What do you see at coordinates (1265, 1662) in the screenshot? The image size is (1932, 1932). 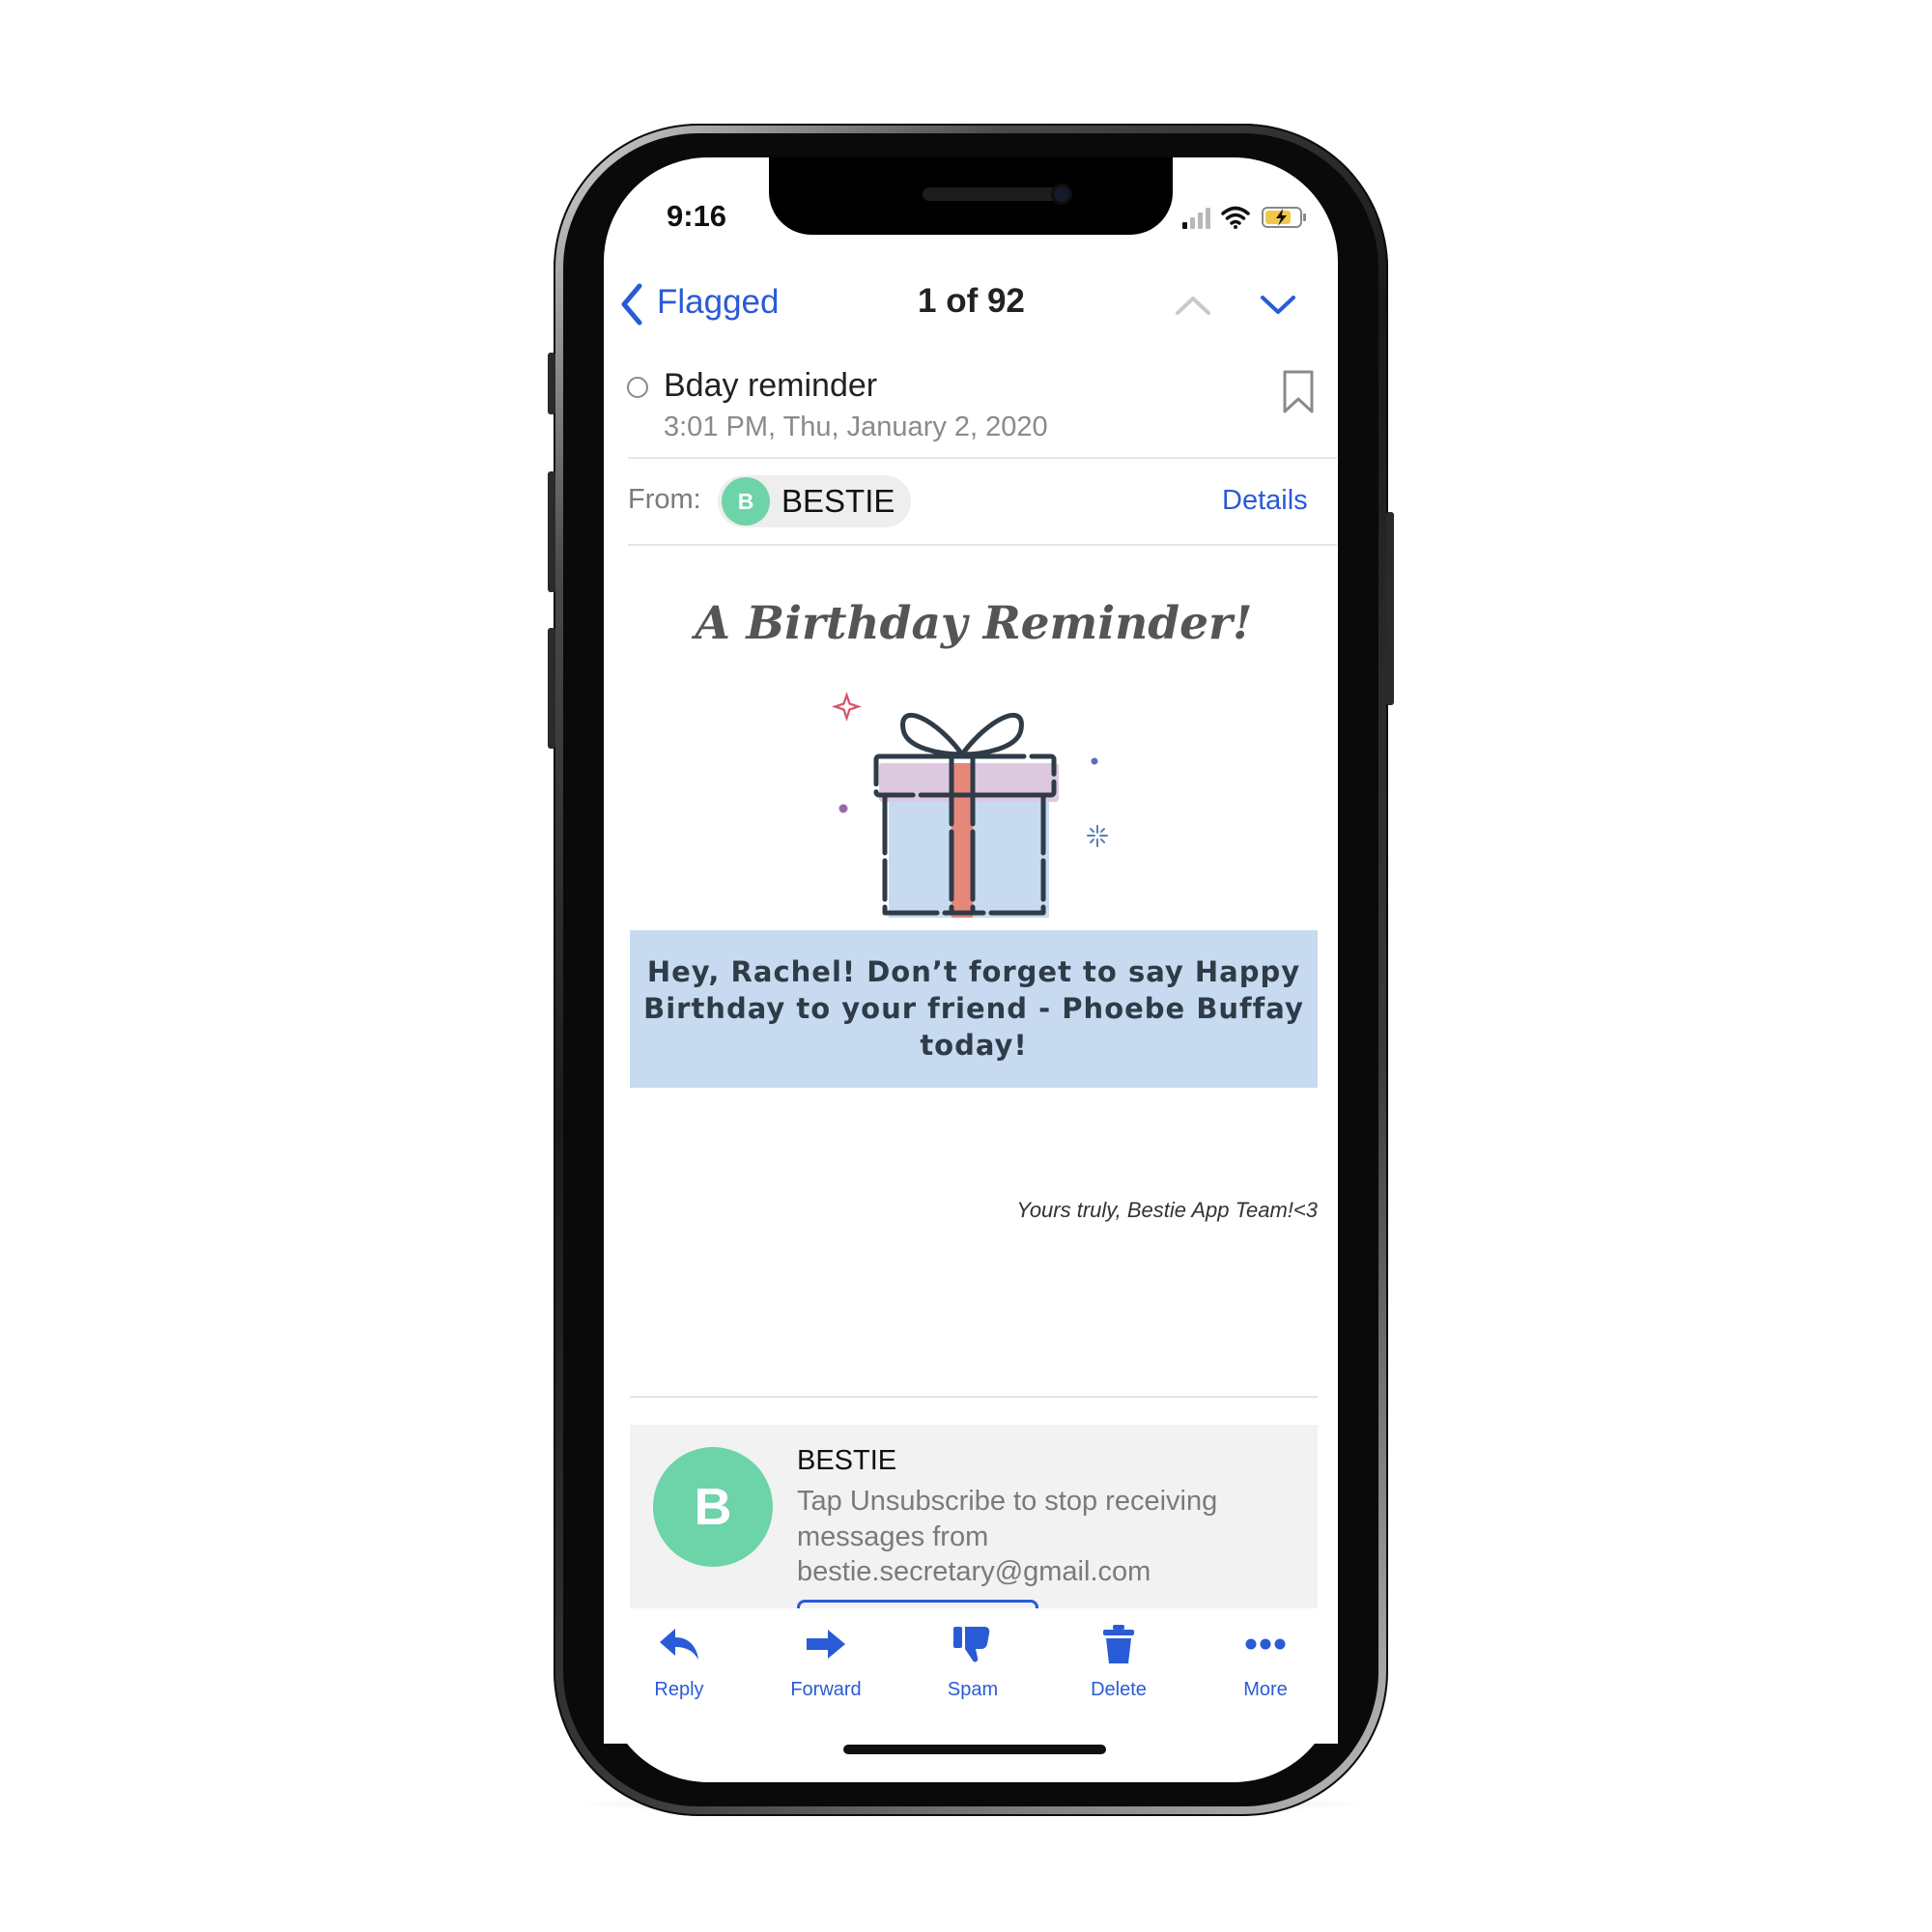 I see `more-button: More` at bounding box center [1265, 1662].